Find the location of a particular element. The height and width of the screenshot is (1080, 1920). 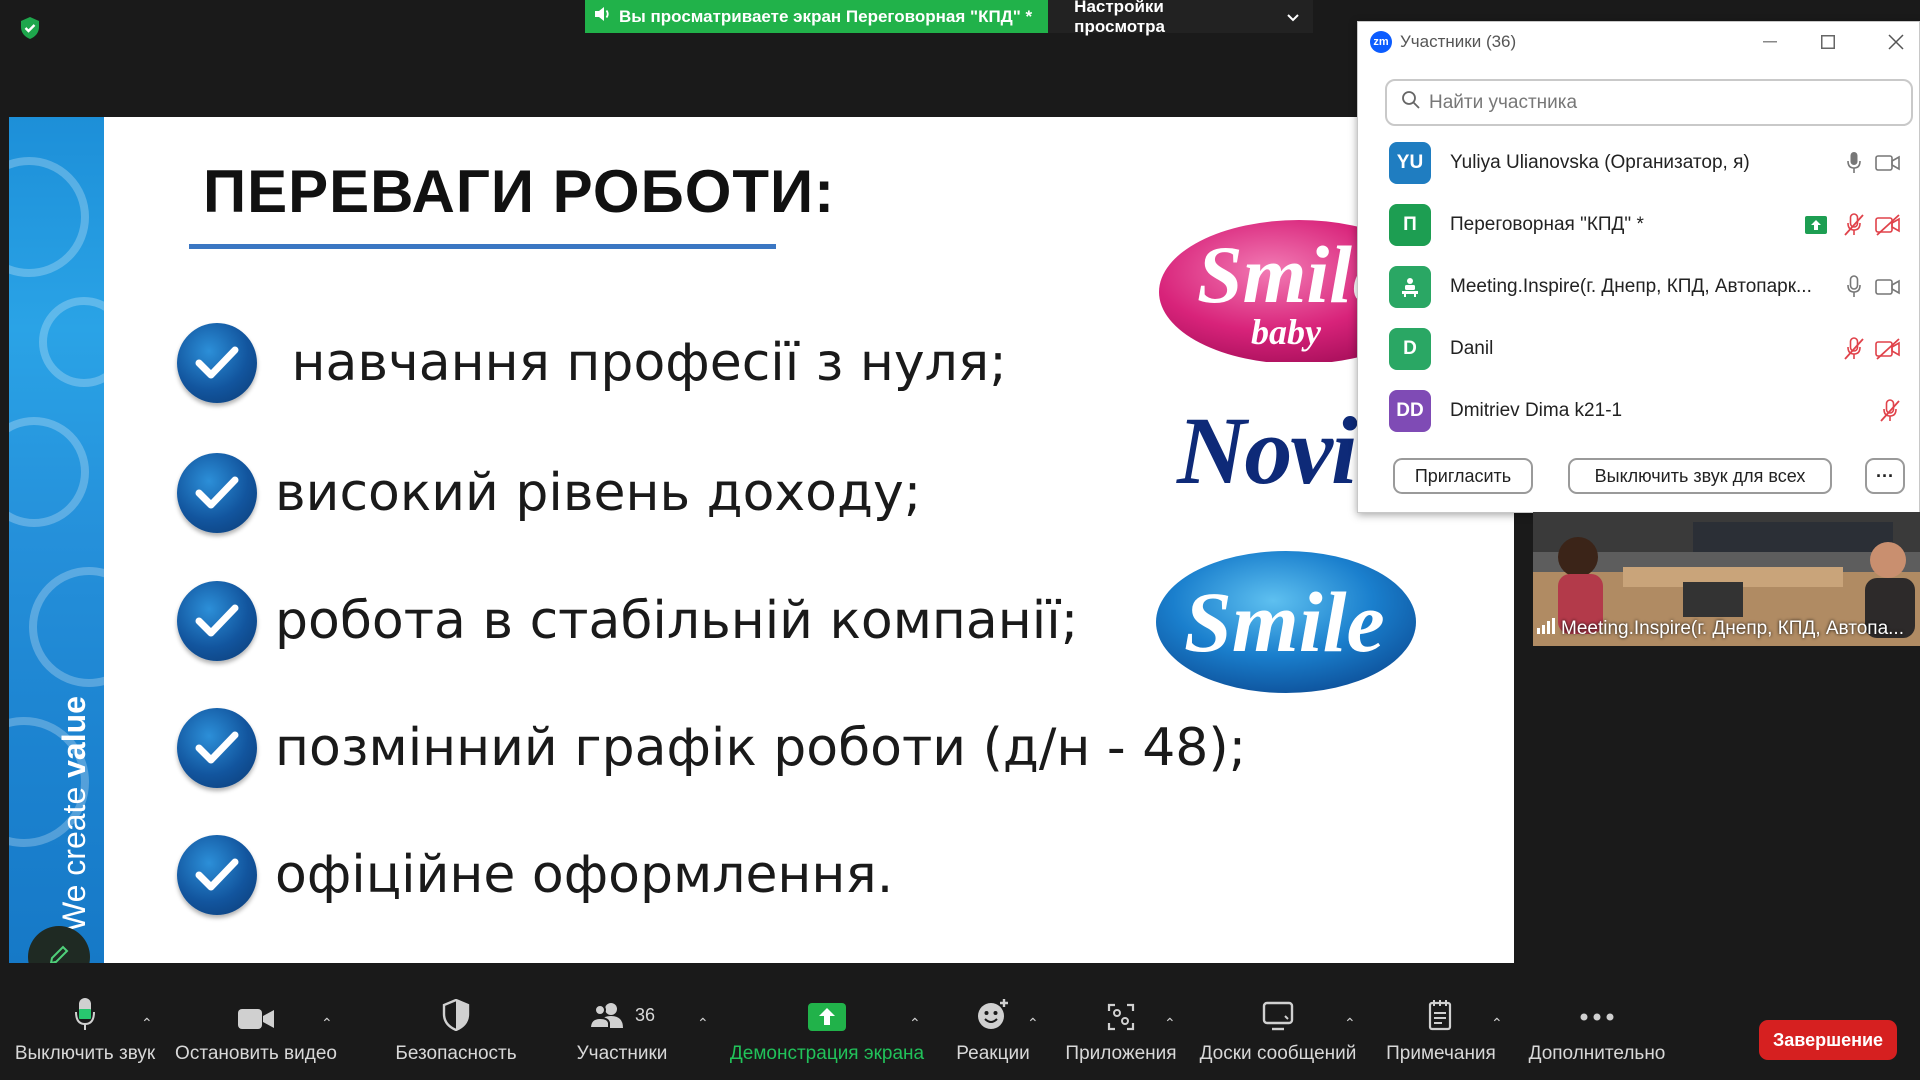

bullet-item: навчання професії з нуля; is located at coordinates (592, 363).